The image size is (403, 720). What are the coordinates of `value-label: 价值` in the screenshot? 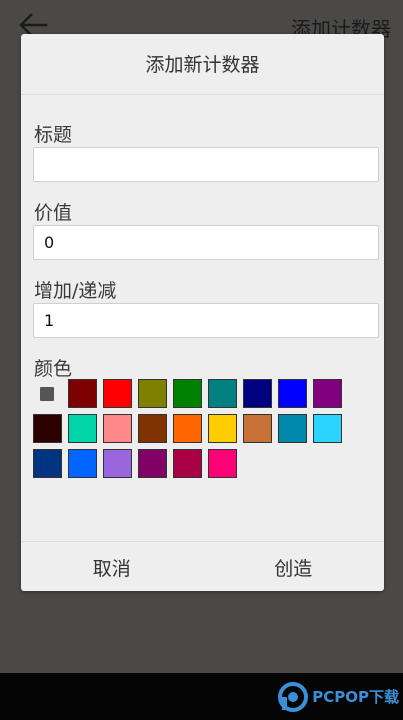 It's located at (53, 213).